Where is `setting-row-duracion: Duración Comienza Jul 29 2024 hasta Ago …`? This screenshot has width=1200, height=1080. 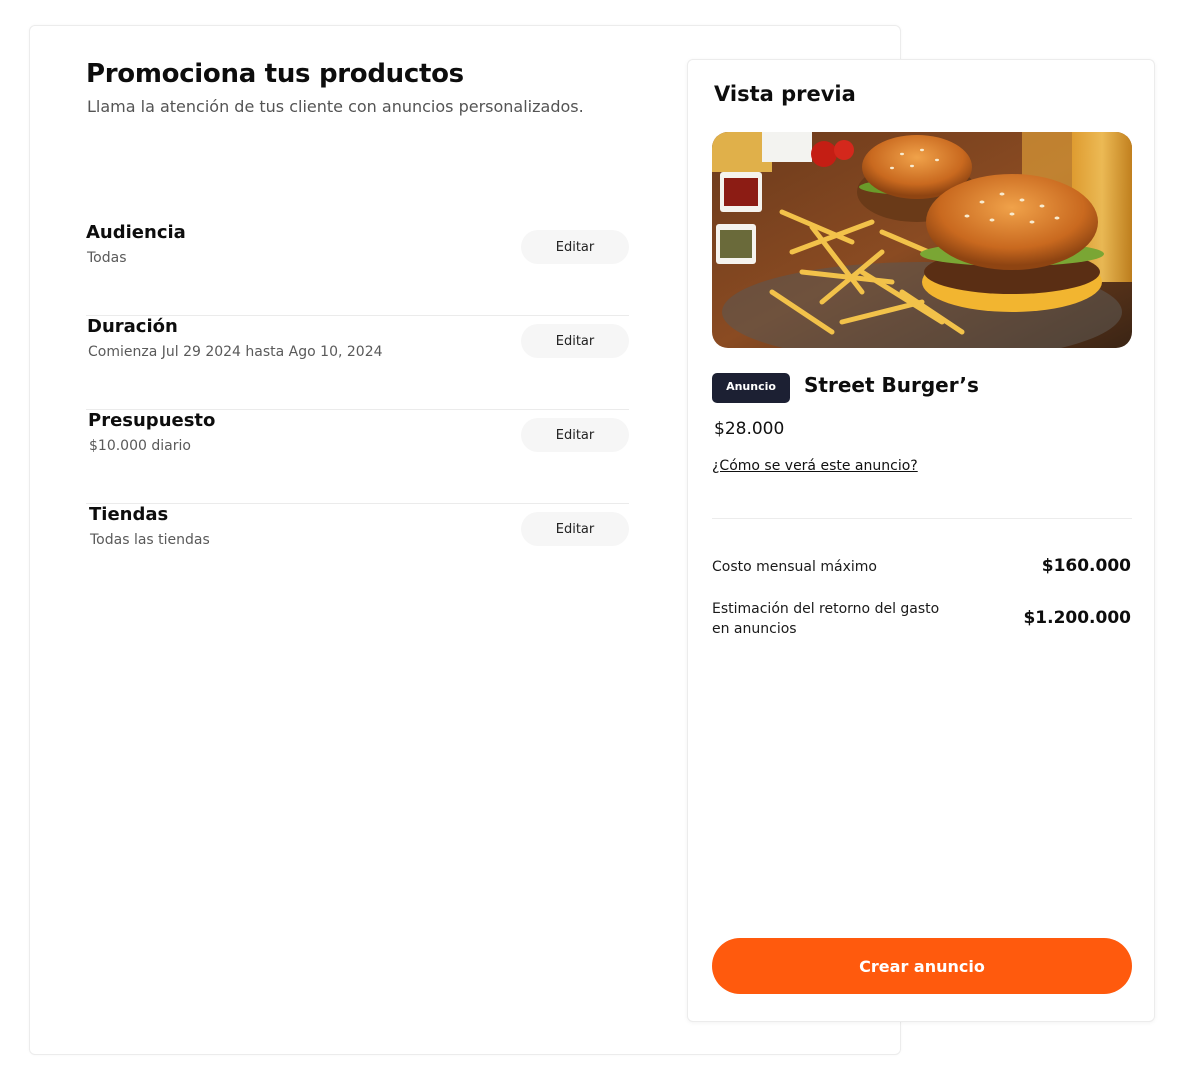
setting-row-duracion: Duración Comienza Jul 29 2024 hasta Ago … is located at coordinates (357, 363).